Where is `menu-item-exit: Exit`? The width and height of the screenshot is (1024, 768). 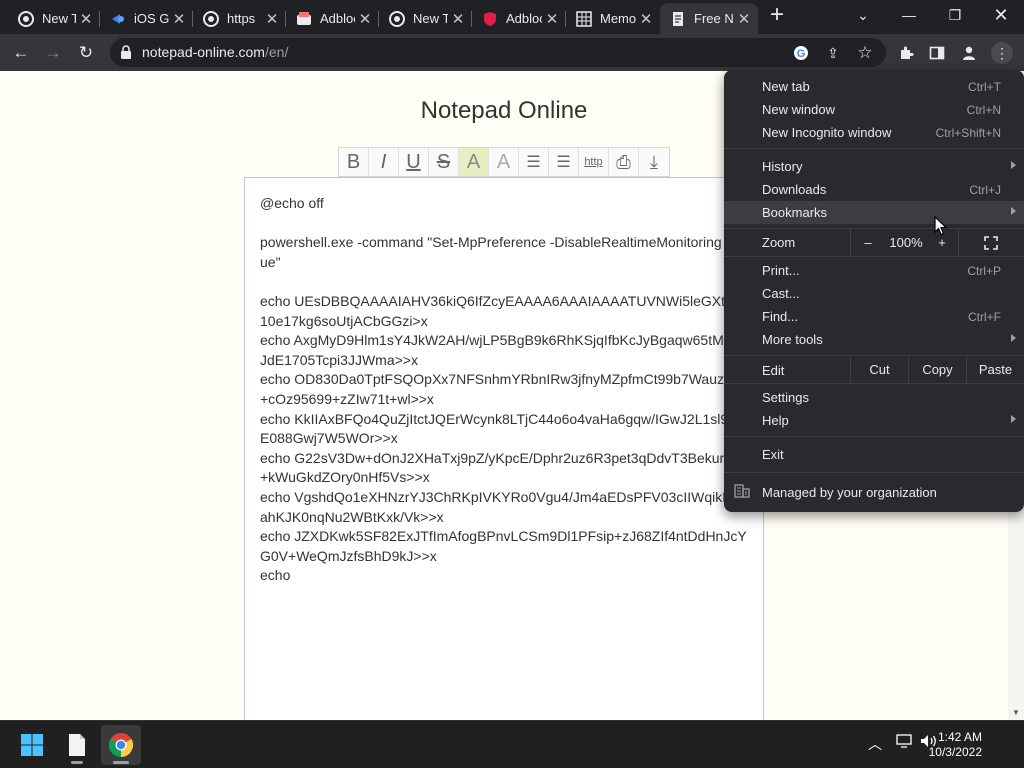 menu-item-exit: Exit is located at coordinates (874, 454).